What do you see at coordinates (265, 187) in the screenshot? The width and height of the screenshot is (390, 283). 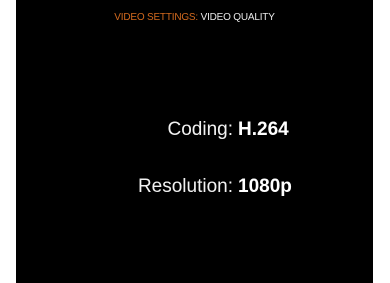 I see `setting-value: 1080p` at bounding box center [265, 187].